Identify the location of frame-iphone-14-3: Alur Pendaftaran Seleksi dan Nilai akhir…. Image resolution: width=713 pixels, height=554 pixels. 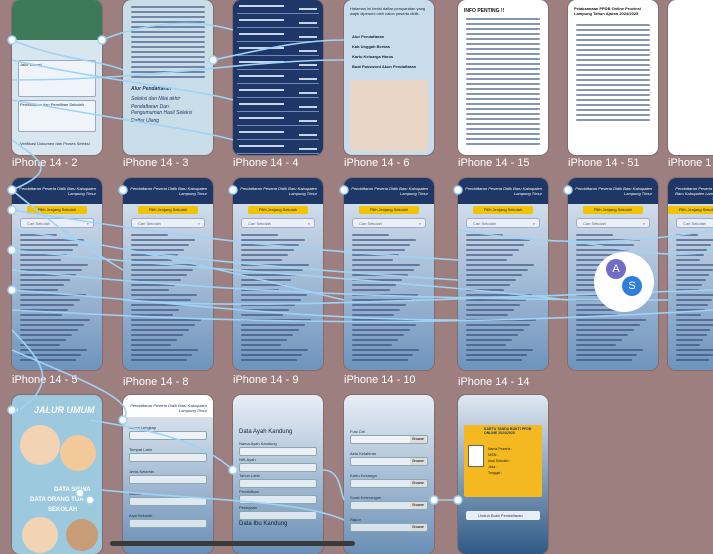
(168, 77).